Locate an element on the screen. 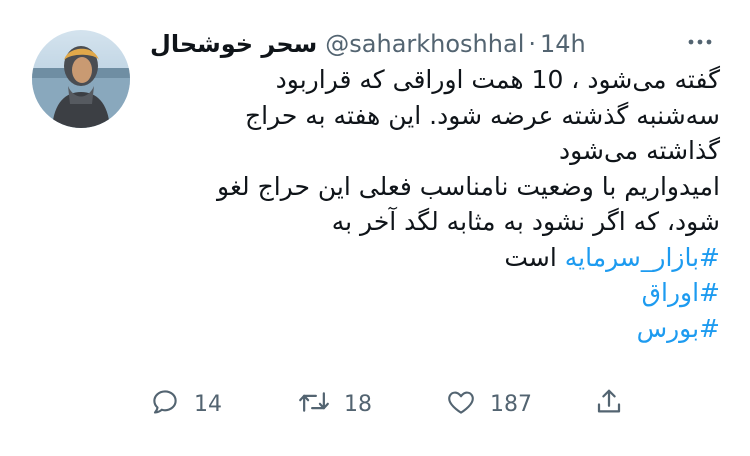 The width and height of the screenshot is (750, 456). more-horizontal-icon is located at coordinates (700, 42).